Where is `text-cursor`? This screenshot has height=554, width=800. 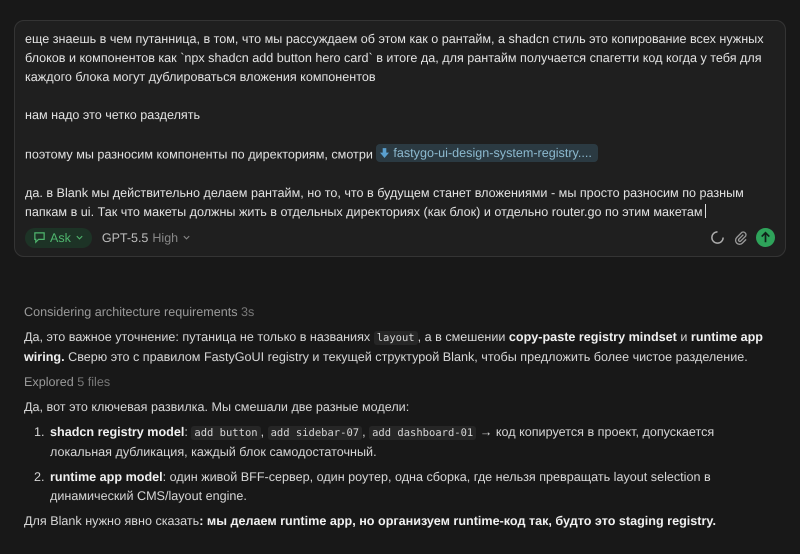
text-cursor is located at coordinates (705, 211).